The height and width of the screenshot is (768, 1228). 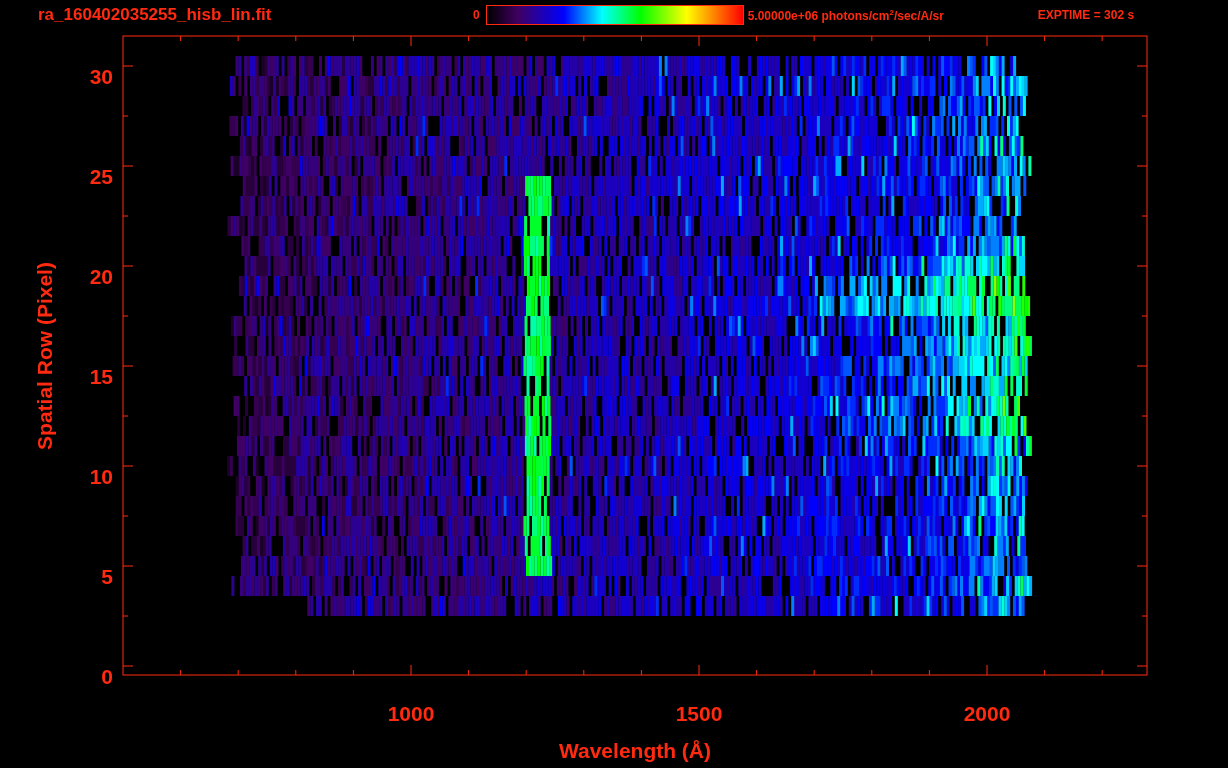 I want to click on colorbar-max-label: 5.00000e+06 photons/cm$^{2}$/sec/A/sr, so click(x=846, y=15).